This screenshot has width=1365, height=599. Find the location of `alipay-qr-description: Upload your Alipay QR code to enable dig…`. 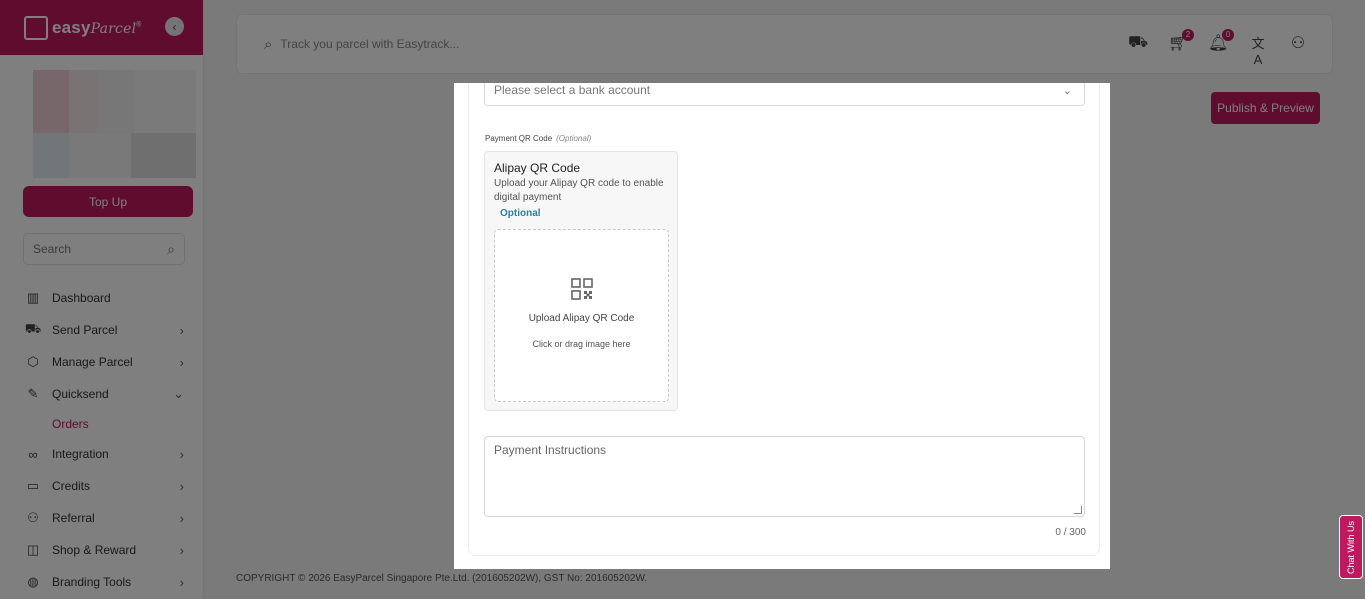

alipay-qr-description: Upload your Alipay QR code to enable dig… is located at coordinates (579, 190).